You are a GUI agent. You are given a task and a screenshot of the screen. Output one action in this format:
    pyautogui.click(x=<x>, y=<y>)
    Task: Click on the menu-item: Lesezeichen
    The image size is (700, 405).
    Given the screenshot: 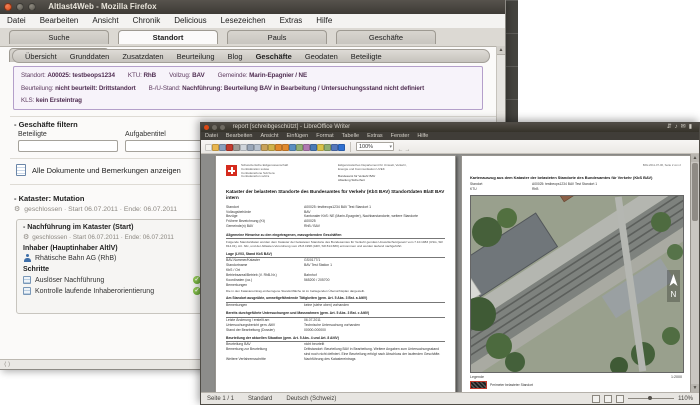 What is the action you would take?
    pyautogui.click(x=243, y=21)
    